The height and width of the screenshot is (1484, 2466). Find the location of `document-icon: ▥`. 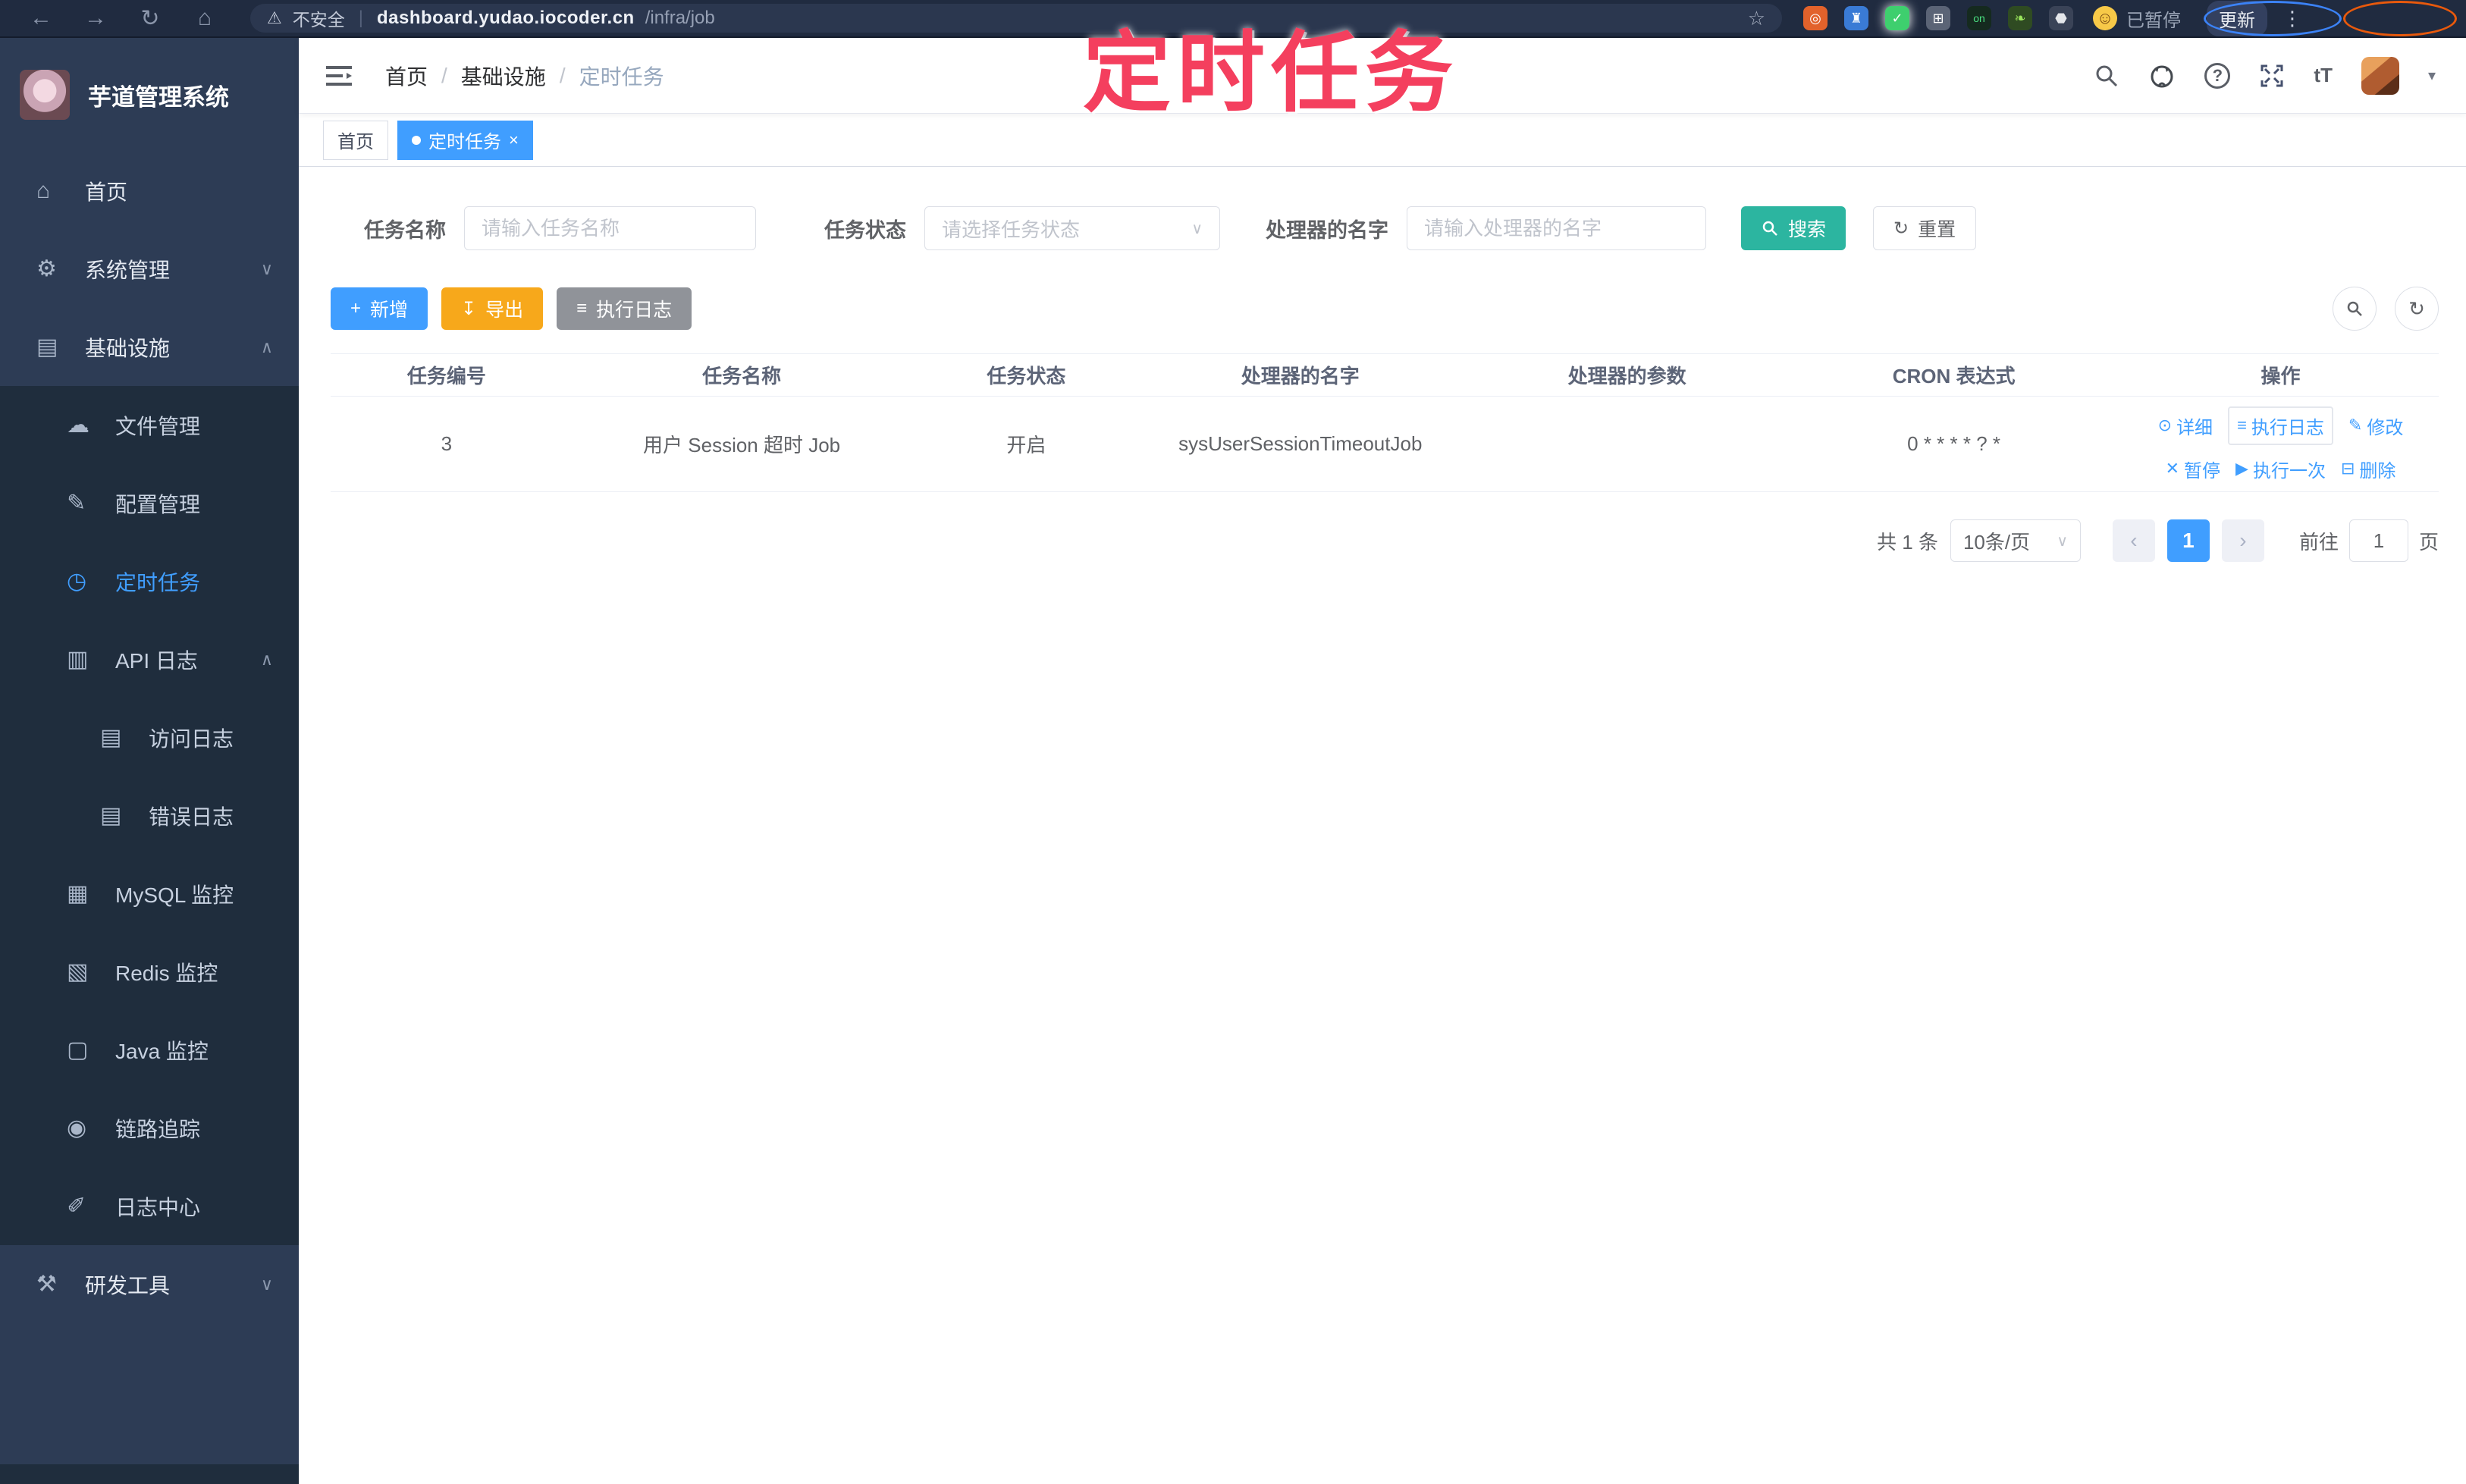

document-icon: ▥ is located at coordinates (78, 660).